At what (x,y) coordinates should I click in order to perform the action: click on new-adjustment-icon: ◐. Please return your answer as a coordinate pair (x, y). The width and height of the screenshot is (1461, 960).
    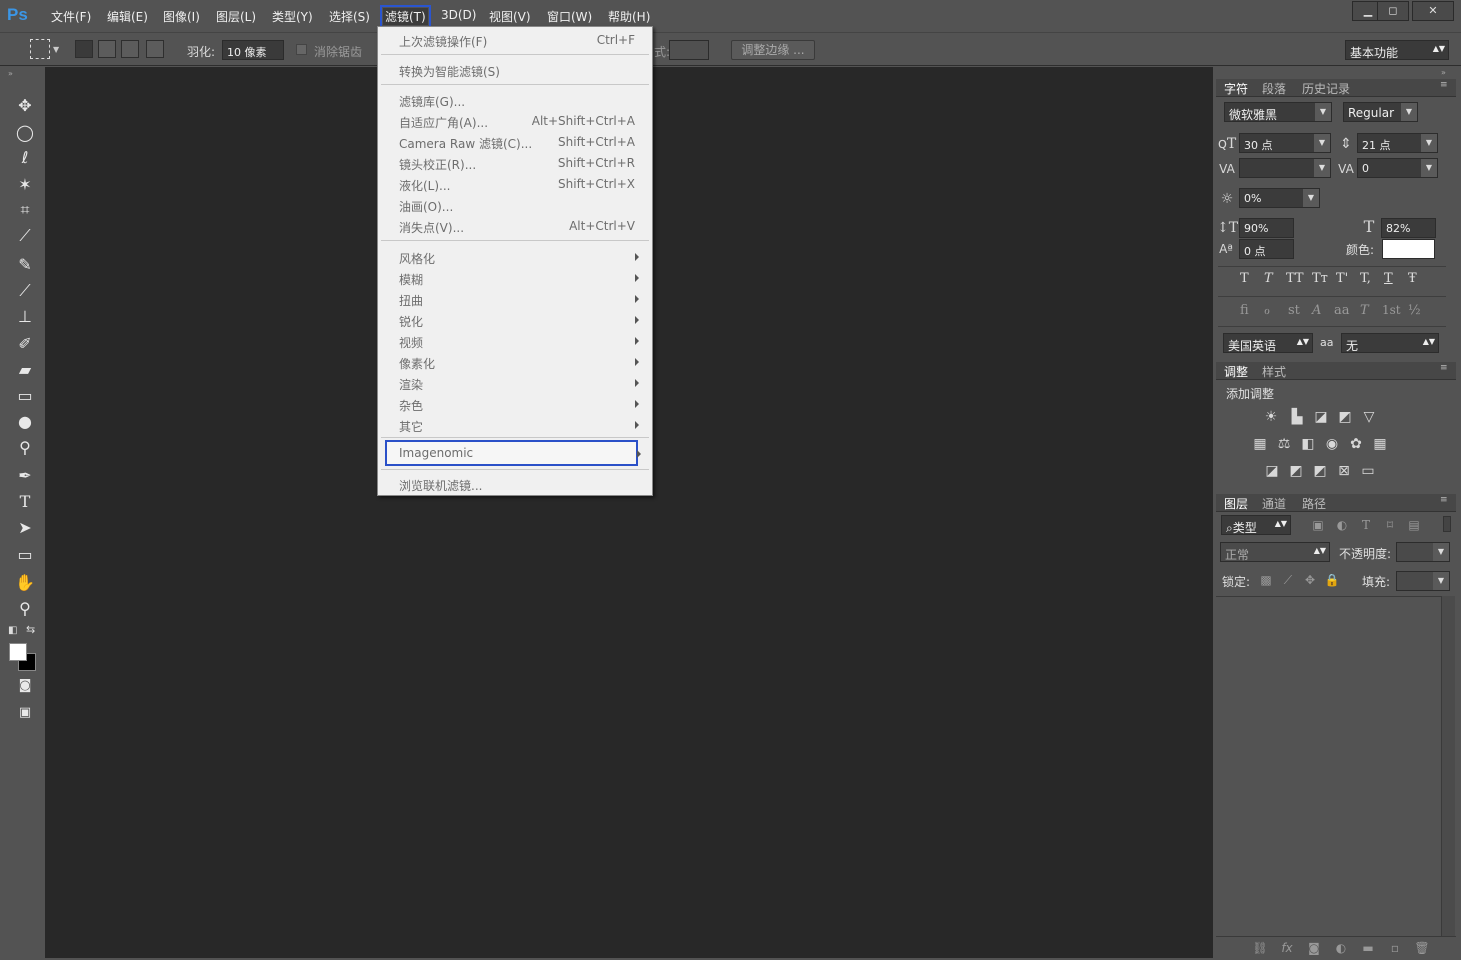
    Looking at the image, I should click on (1341, 948).